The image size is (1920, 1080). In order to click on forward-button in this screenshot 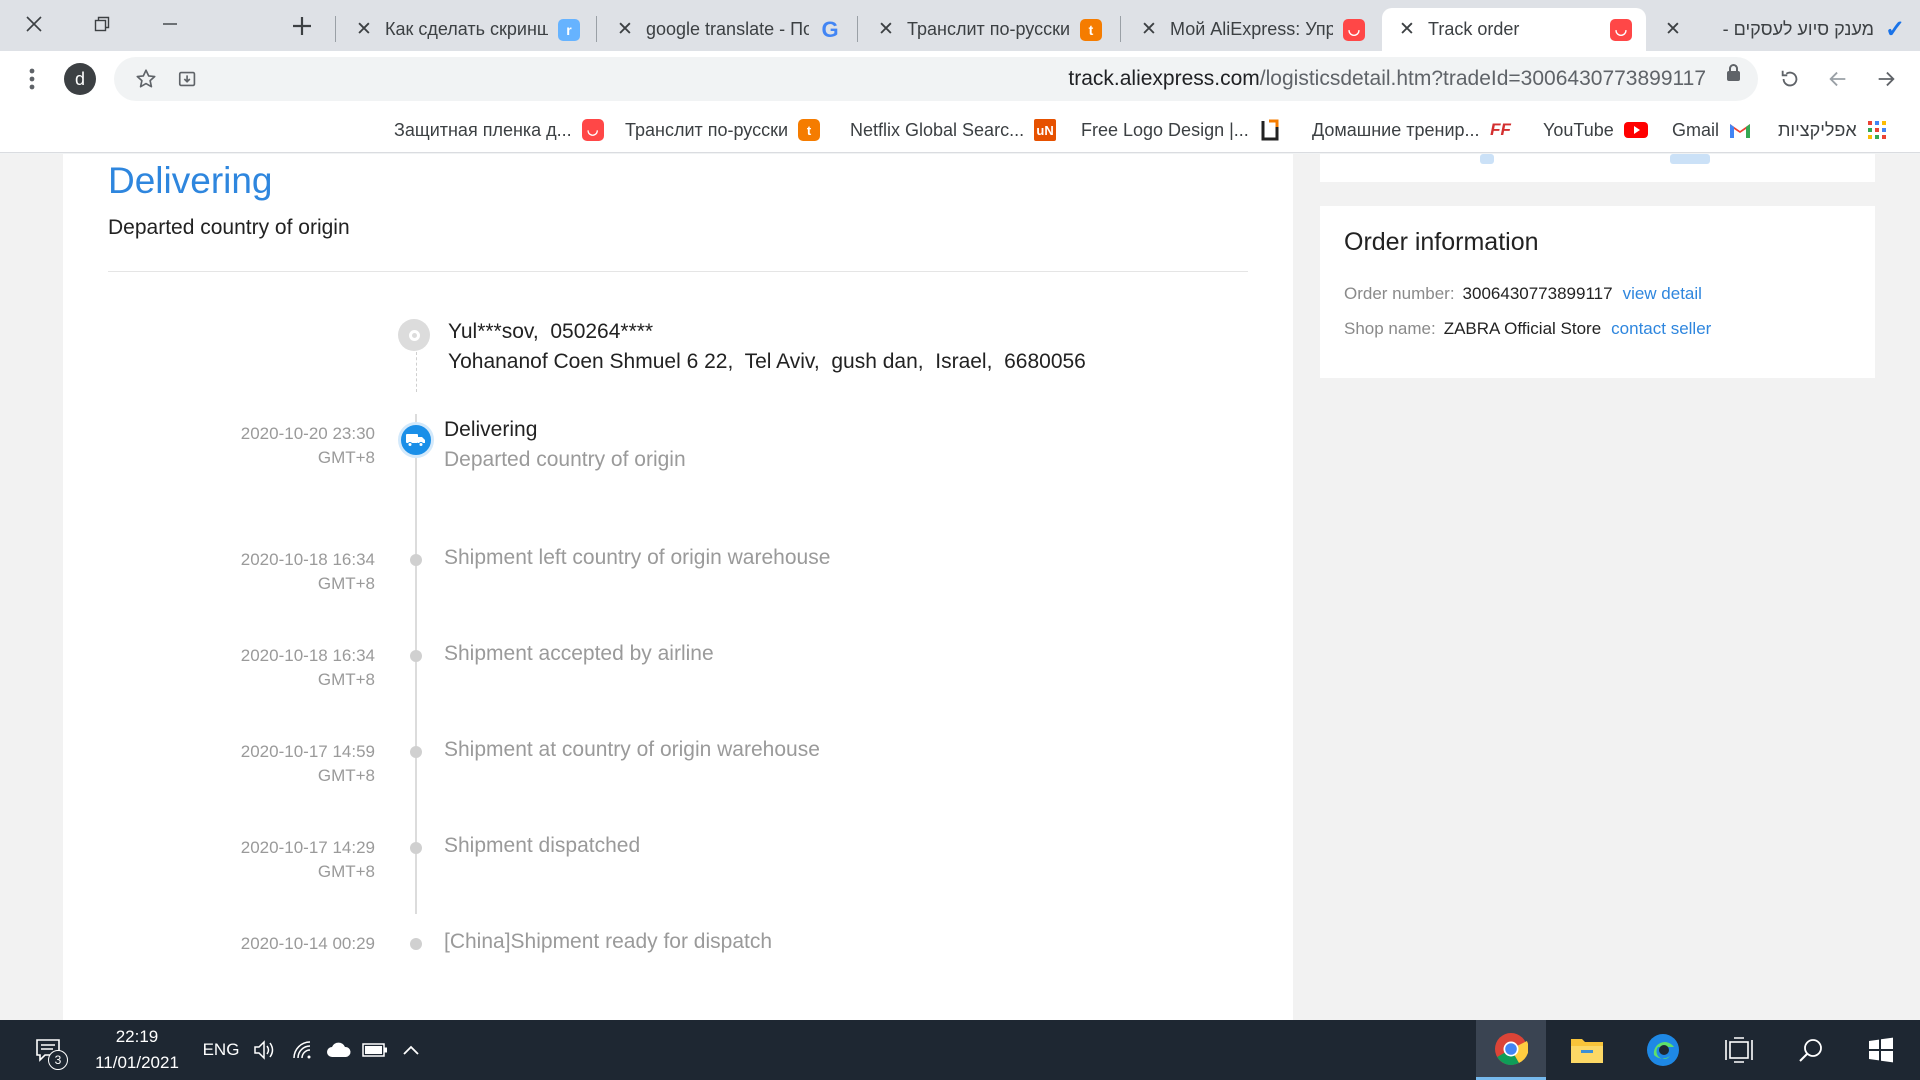, I will do `click(1886, 79)`.